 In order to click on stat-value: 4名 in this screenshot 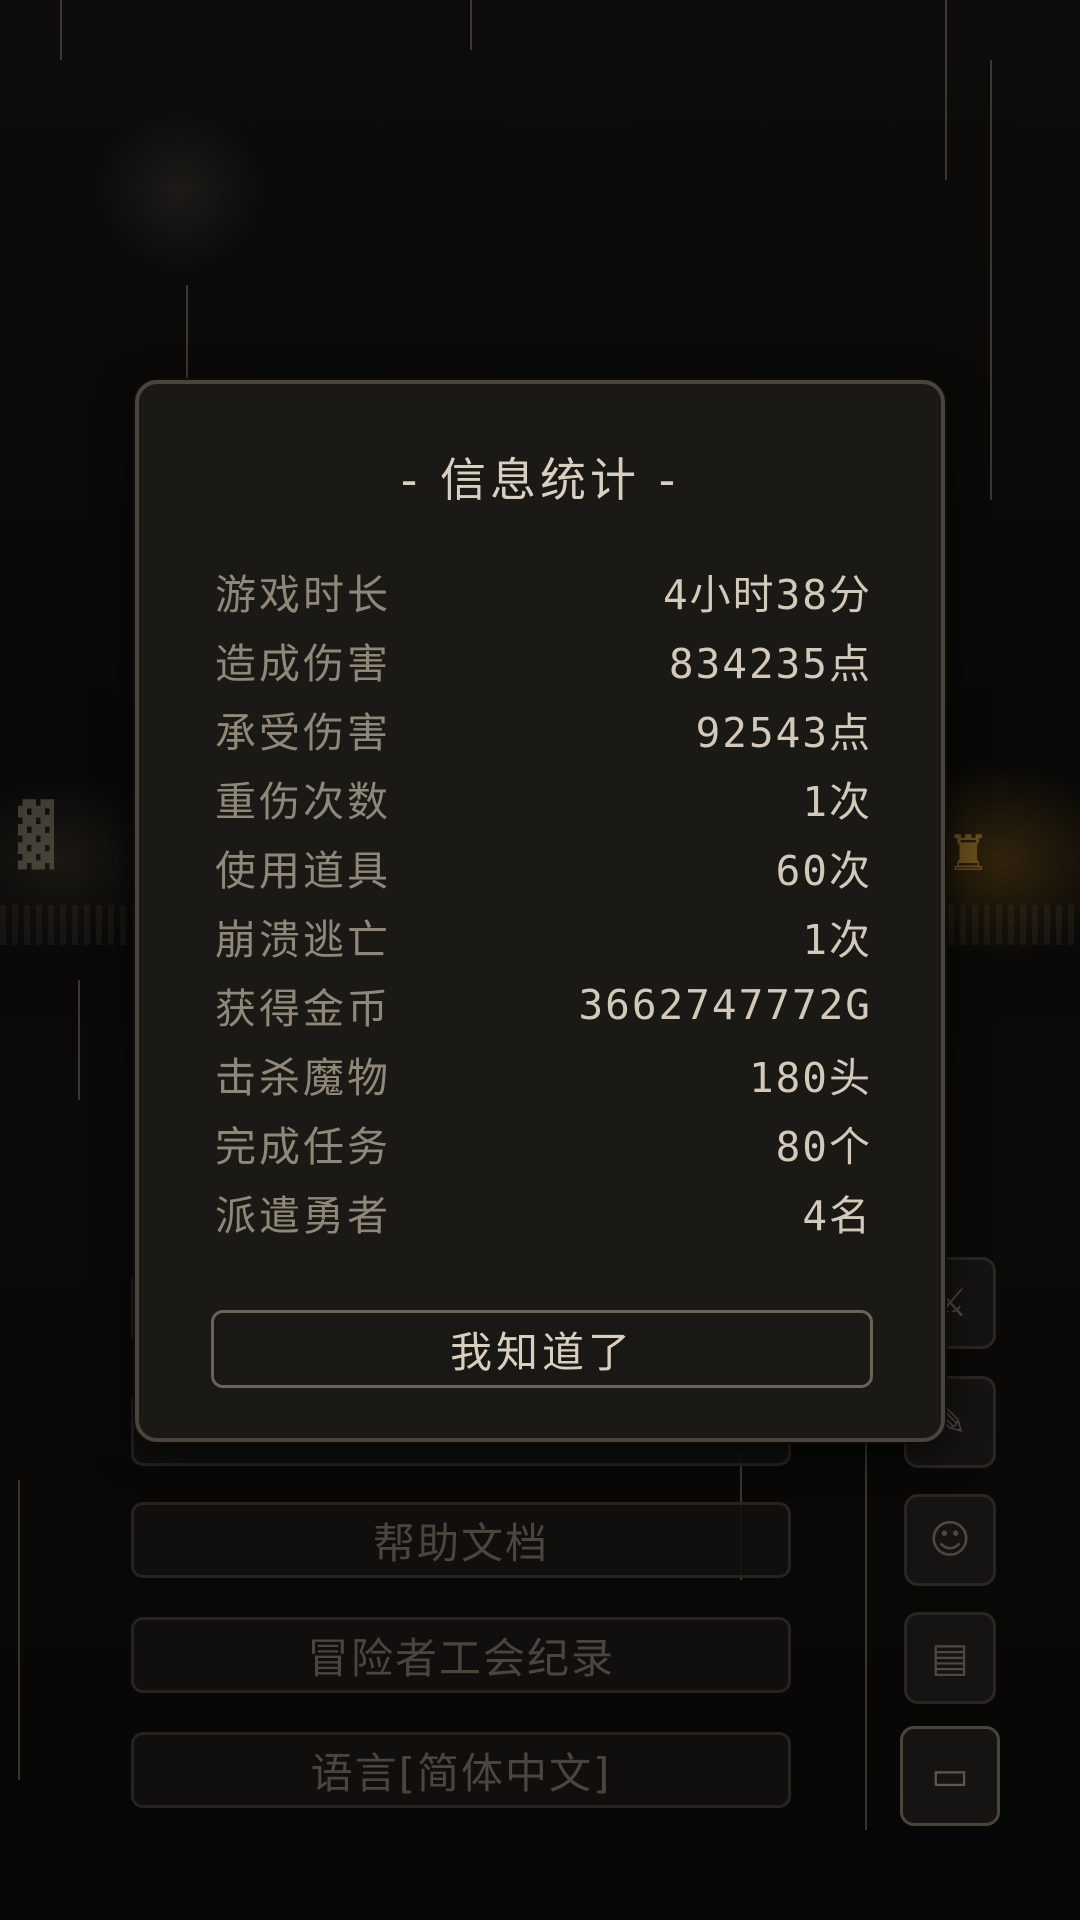, I will do `click(837, 1215)`.